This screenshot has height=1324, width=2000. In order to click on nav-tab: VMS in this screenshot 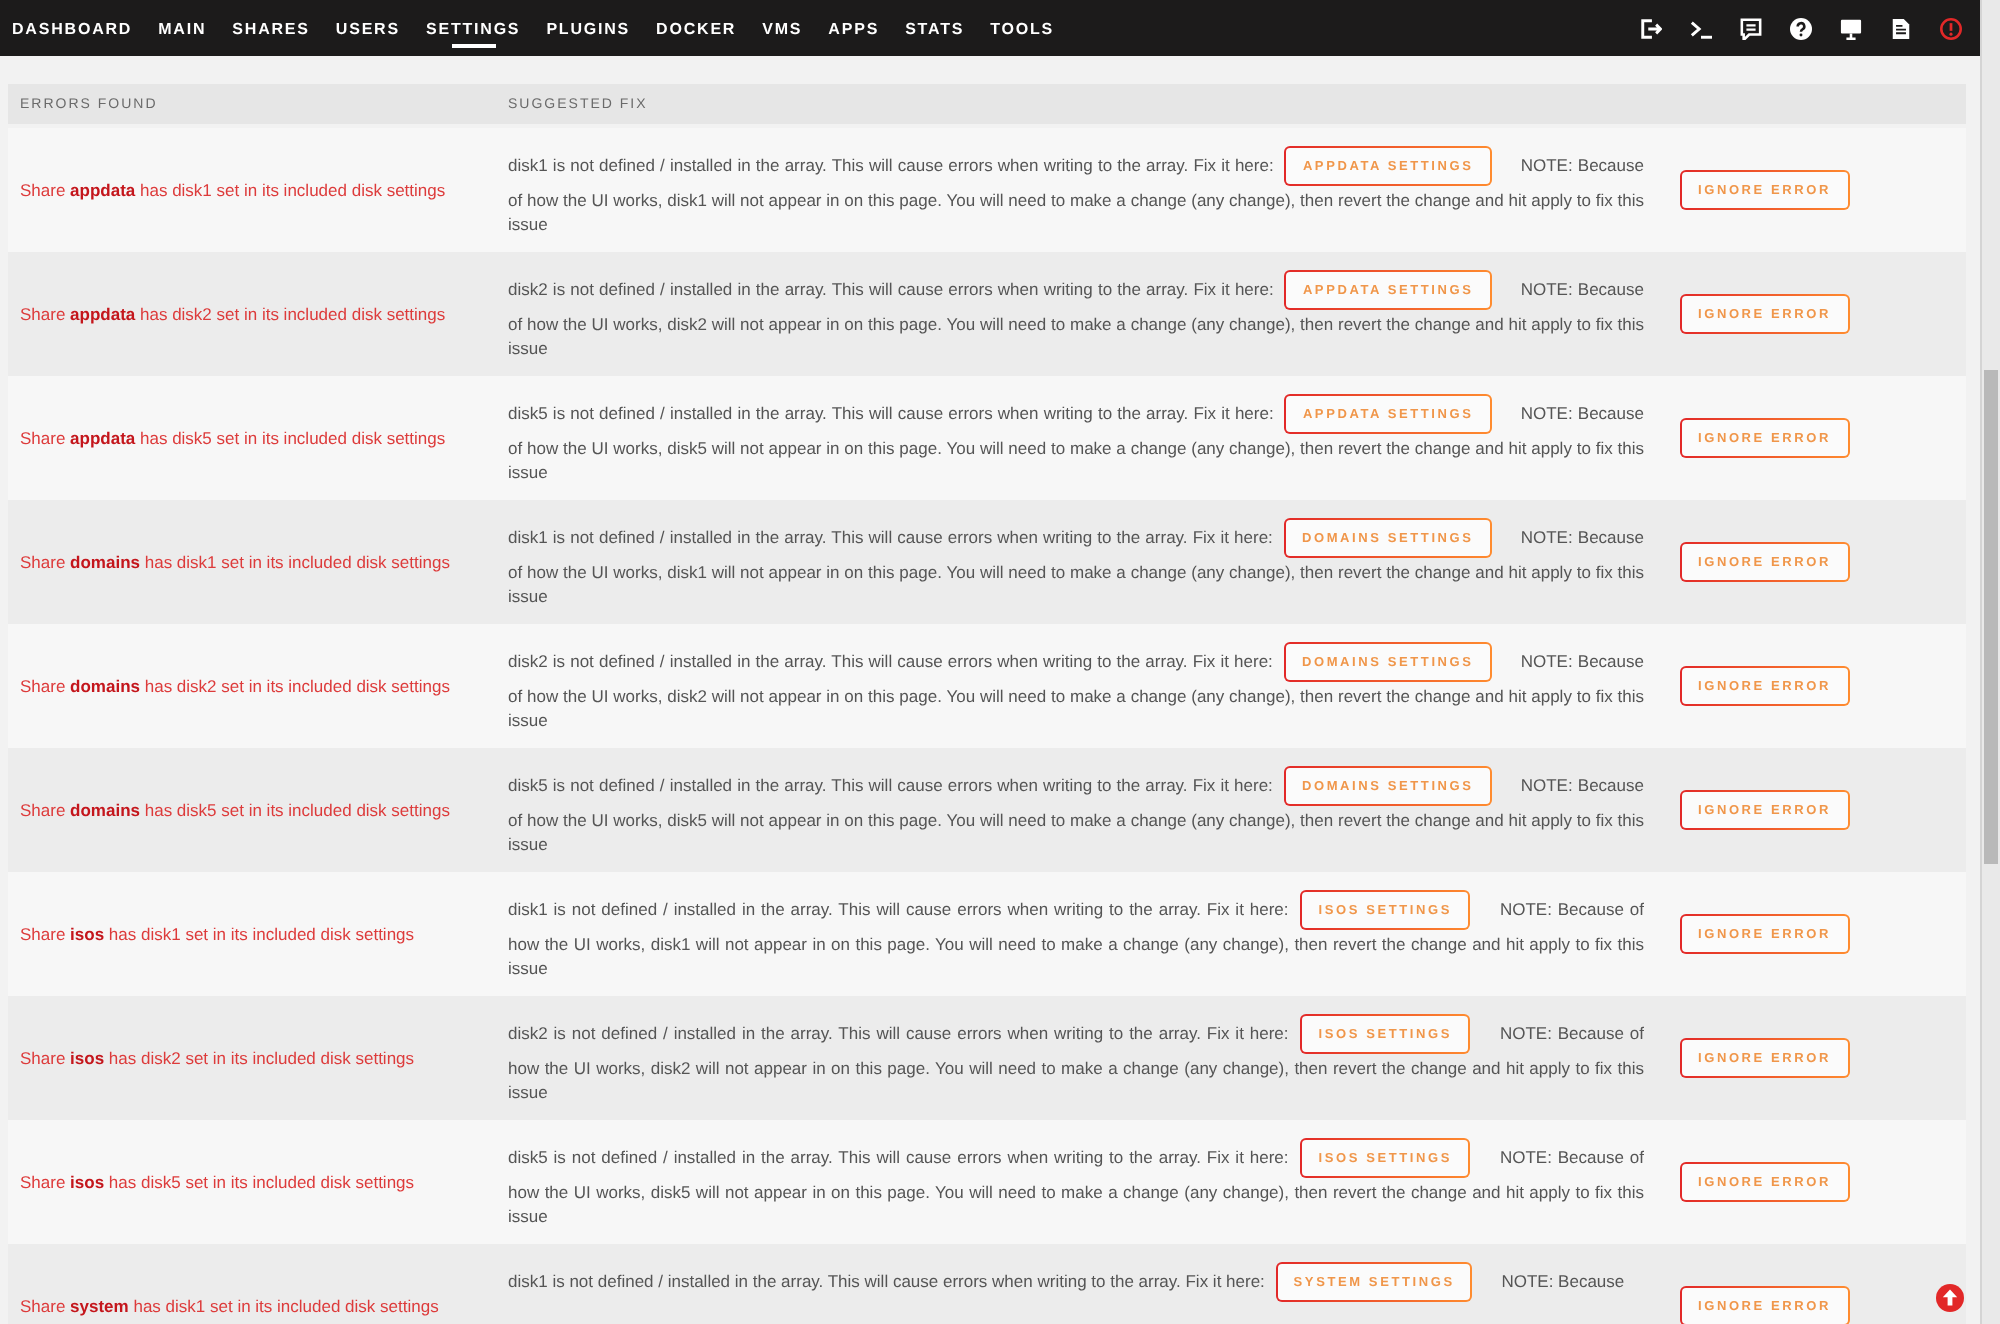, I will do `click(782, 28)`.